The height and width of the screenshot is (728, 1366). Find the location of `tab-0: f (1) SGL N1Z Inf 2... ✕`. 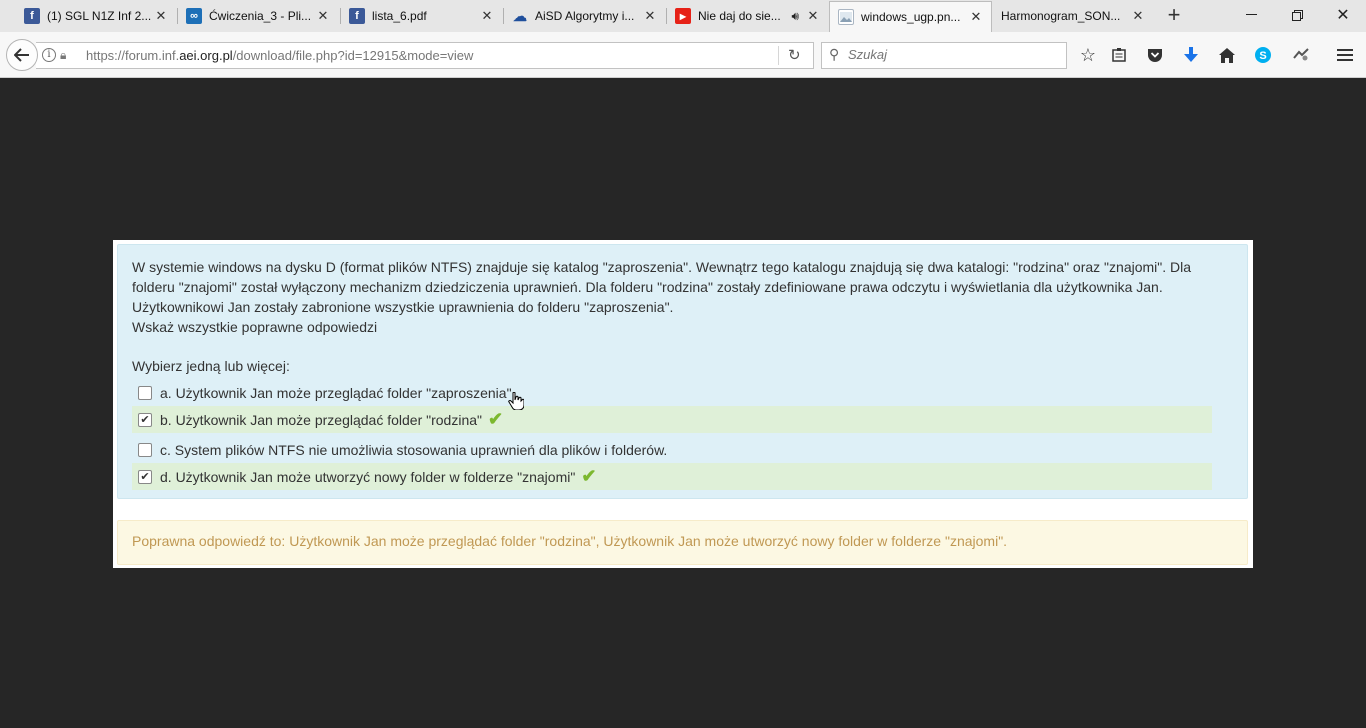

tab-0: f (1) SGL N1Z Inf 2... ✕ is located at coordinates (96, 16).